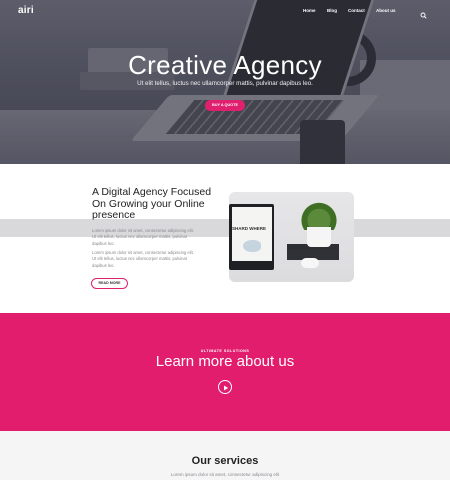 Image resolution: width=450 pixels, height=480 pixels. What do you see at coordinates (310, 263) in the screenshot?
I see `image-object` at bounding box center [310, 263].